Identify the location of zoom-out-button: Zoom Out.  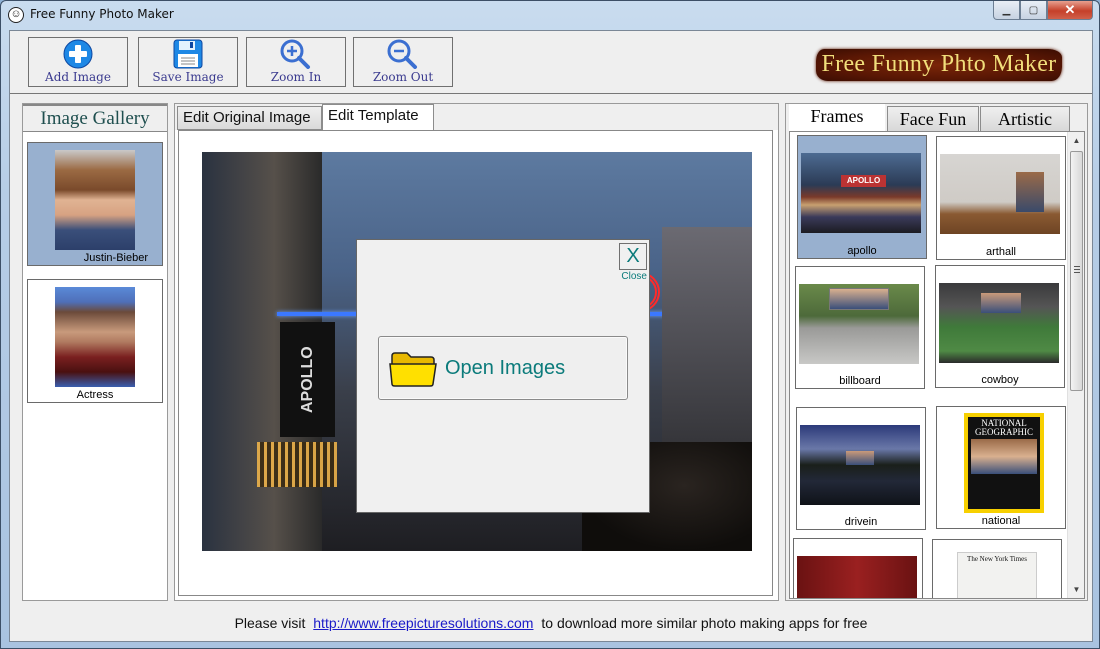
(403, 62).